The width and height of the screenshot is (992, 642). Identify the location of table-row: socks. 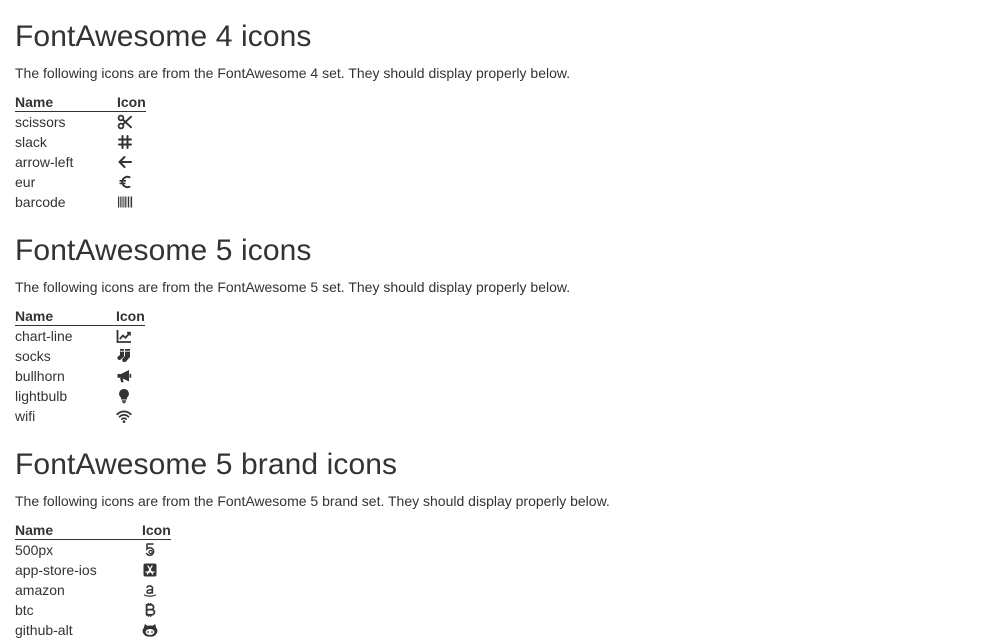
(80, 356).